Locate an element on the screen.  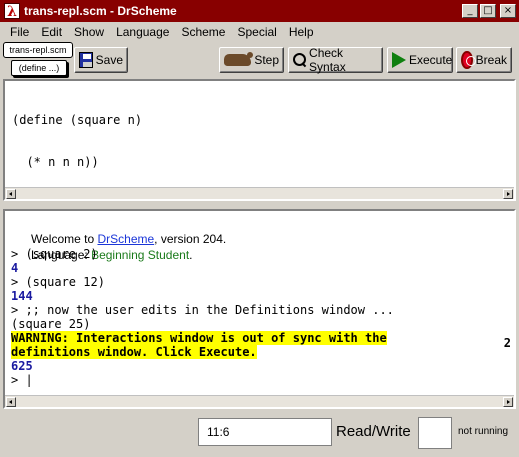
check-syntax-button: Check Syntax is located at coordinates (335, 60).